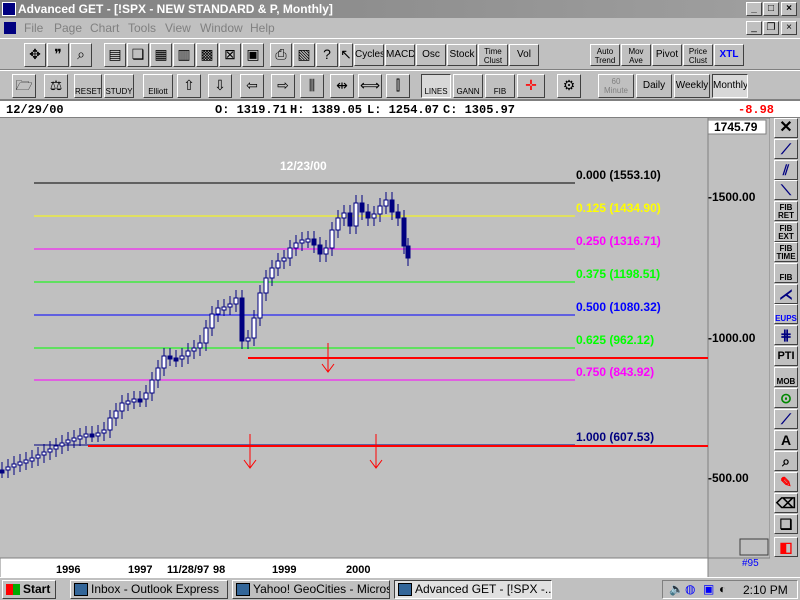 The image size is (800, 600). Describe the element at coordinates (74, 439) in the screenshot. I see `candle-body` at that location.